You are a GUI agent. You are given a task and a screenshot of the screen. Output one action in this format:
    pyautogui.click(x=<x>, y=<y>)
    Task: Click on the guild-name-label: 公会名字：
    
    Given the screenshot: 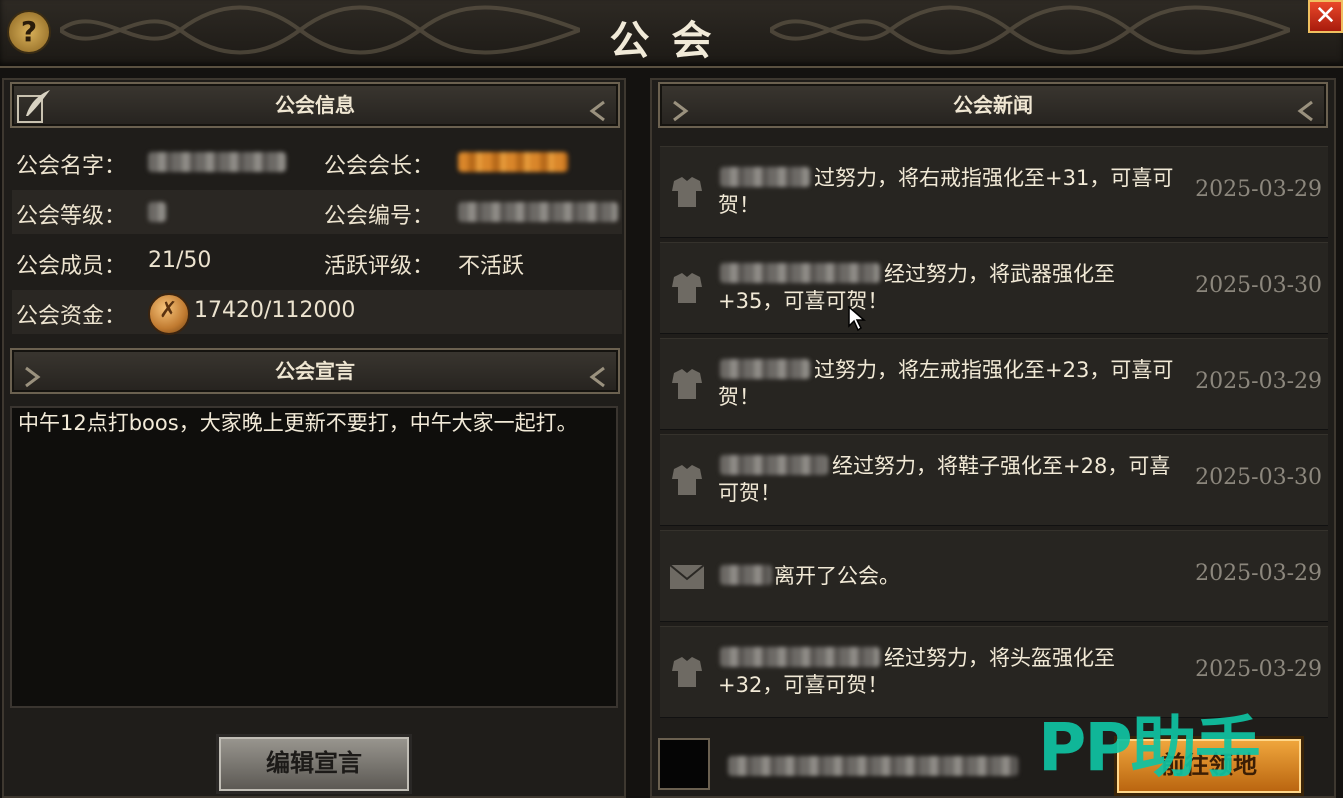 What is the action you would take?
    pyautogui.click(x=71, y=166)
    